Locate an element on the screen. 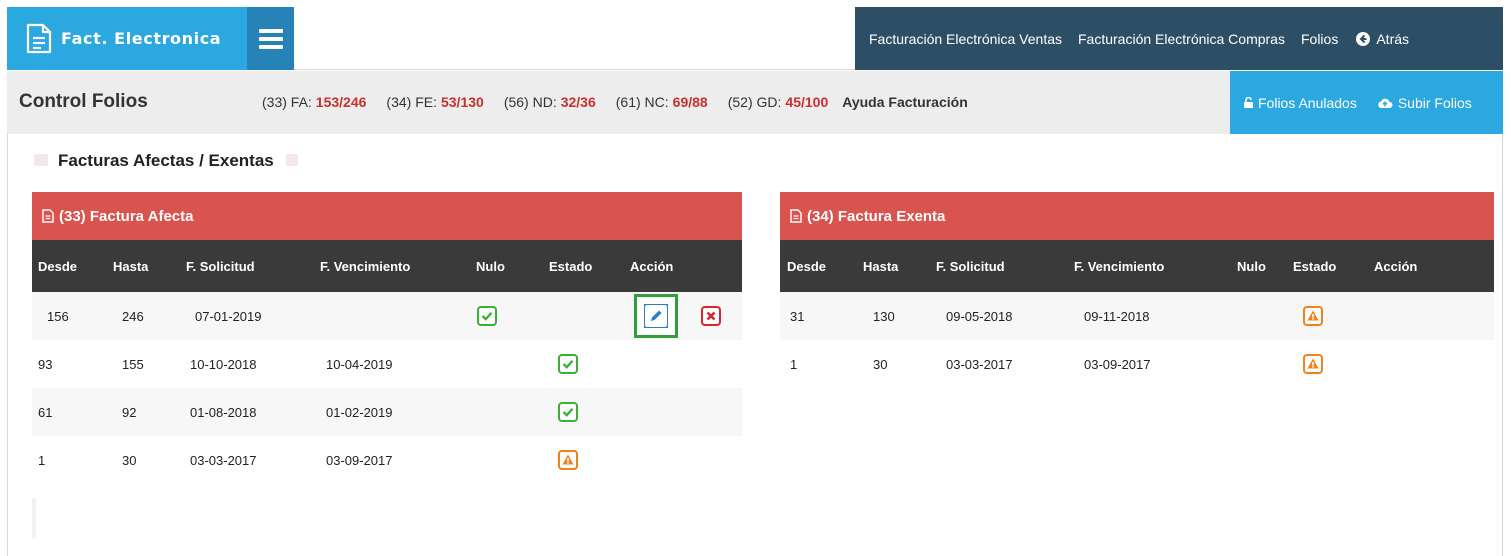 The height and width of the screenshot is (556, 1511). table-row: 93 155 10-10-2018 10-04-2019 is located at coordinates (387, 364).